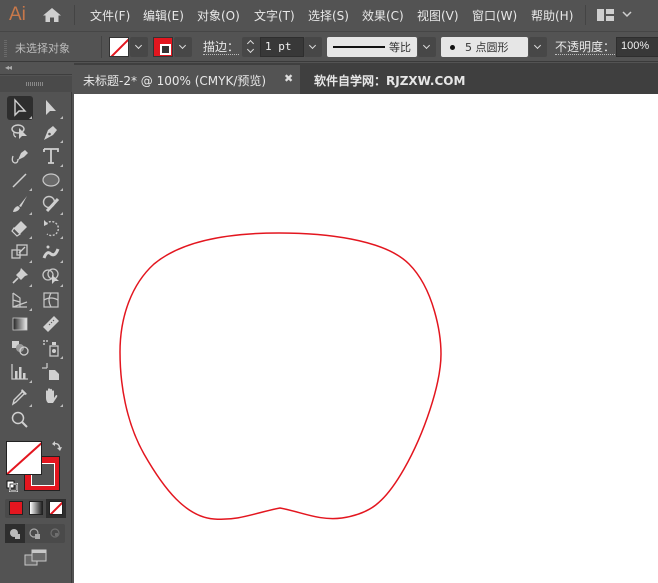 Image resolution: width=658 pixels, height=583 pixels. I want to click on column-graph-tool, so click(20, 372).